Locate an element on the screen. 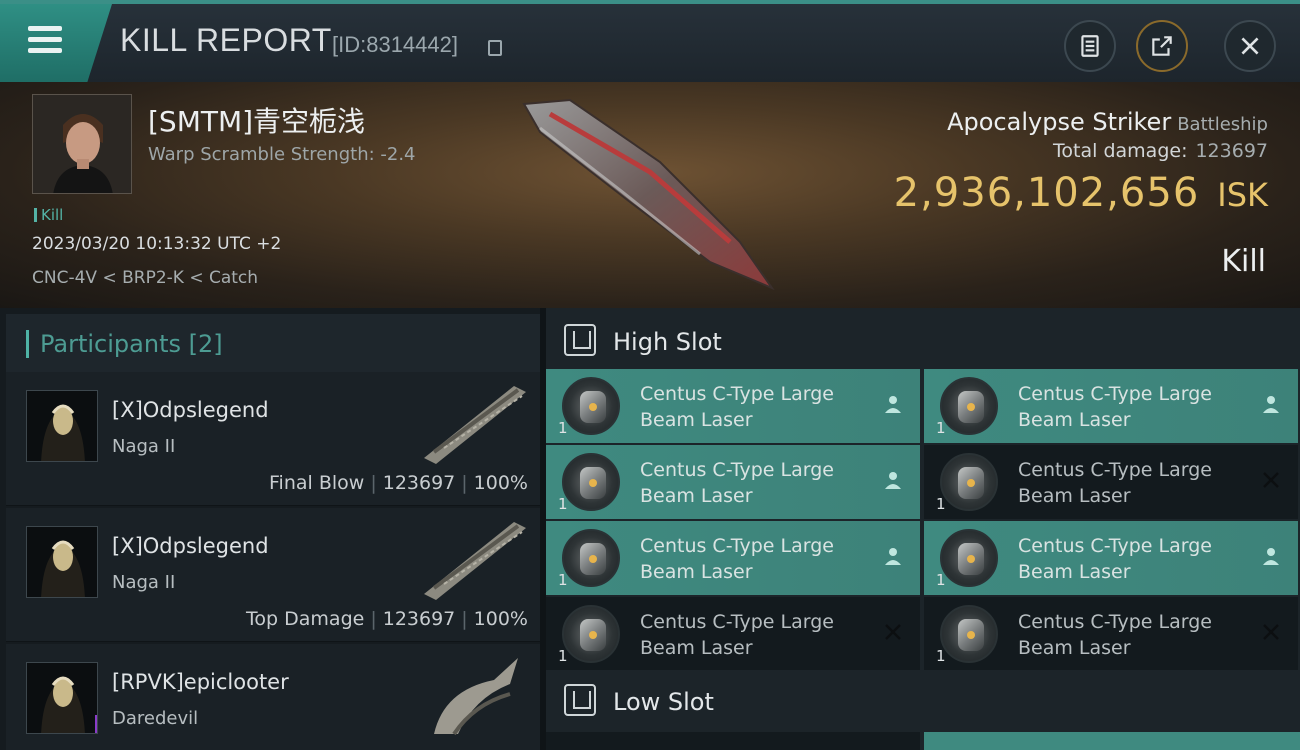 The image size is (1300, 750). close-button is located at coordinates (1250, 46).